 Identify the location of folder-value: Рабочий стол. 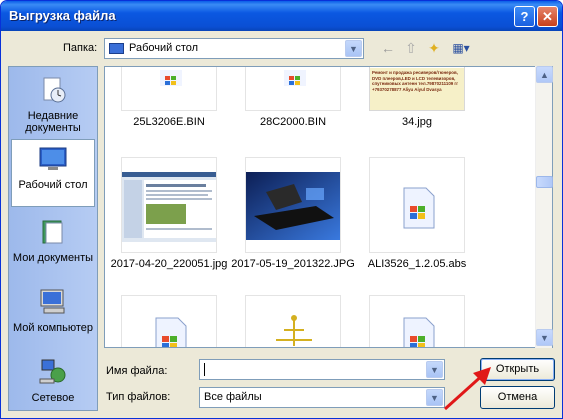
(164, 48).